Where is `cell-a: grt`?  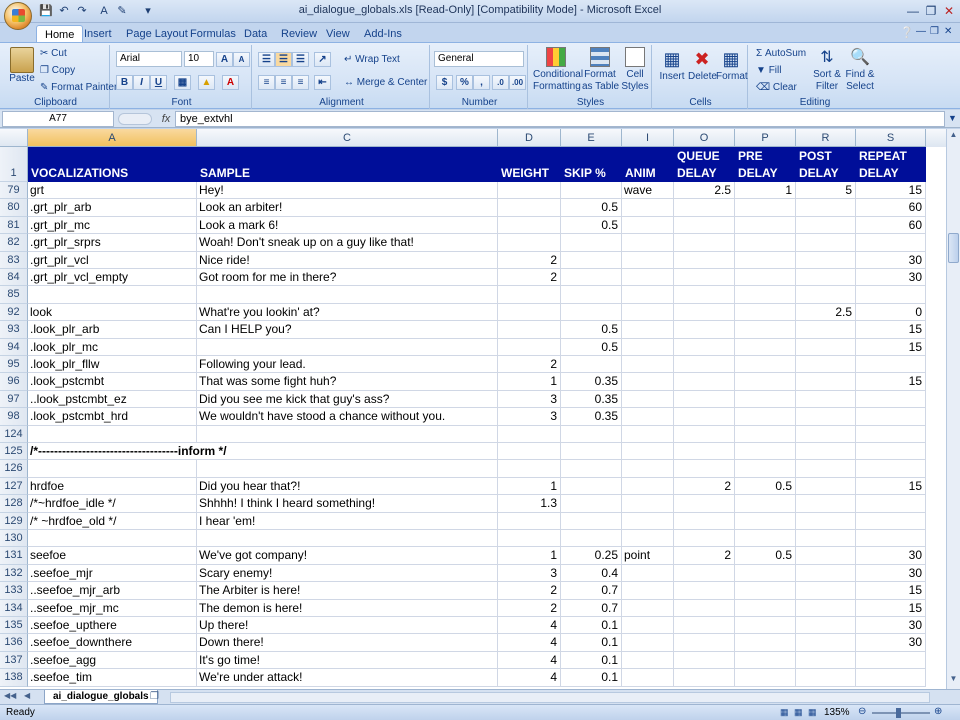
cell-a: grt is located at coordinates (112, 191).